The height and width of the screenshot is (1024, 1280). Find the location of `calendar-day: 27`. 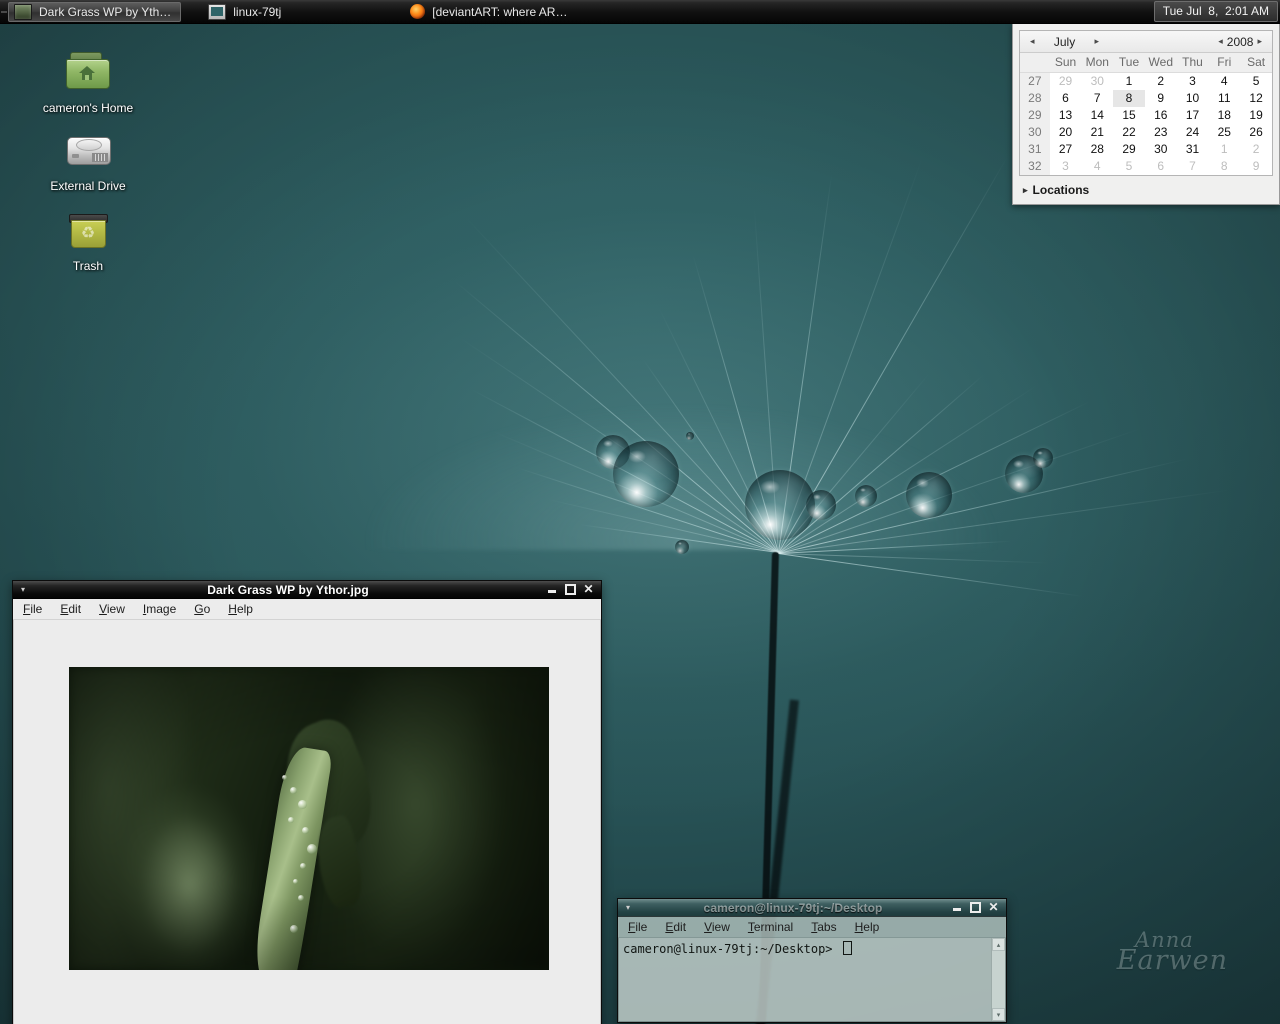

calendar-day: 27 is located at coordinates (1066, 149).